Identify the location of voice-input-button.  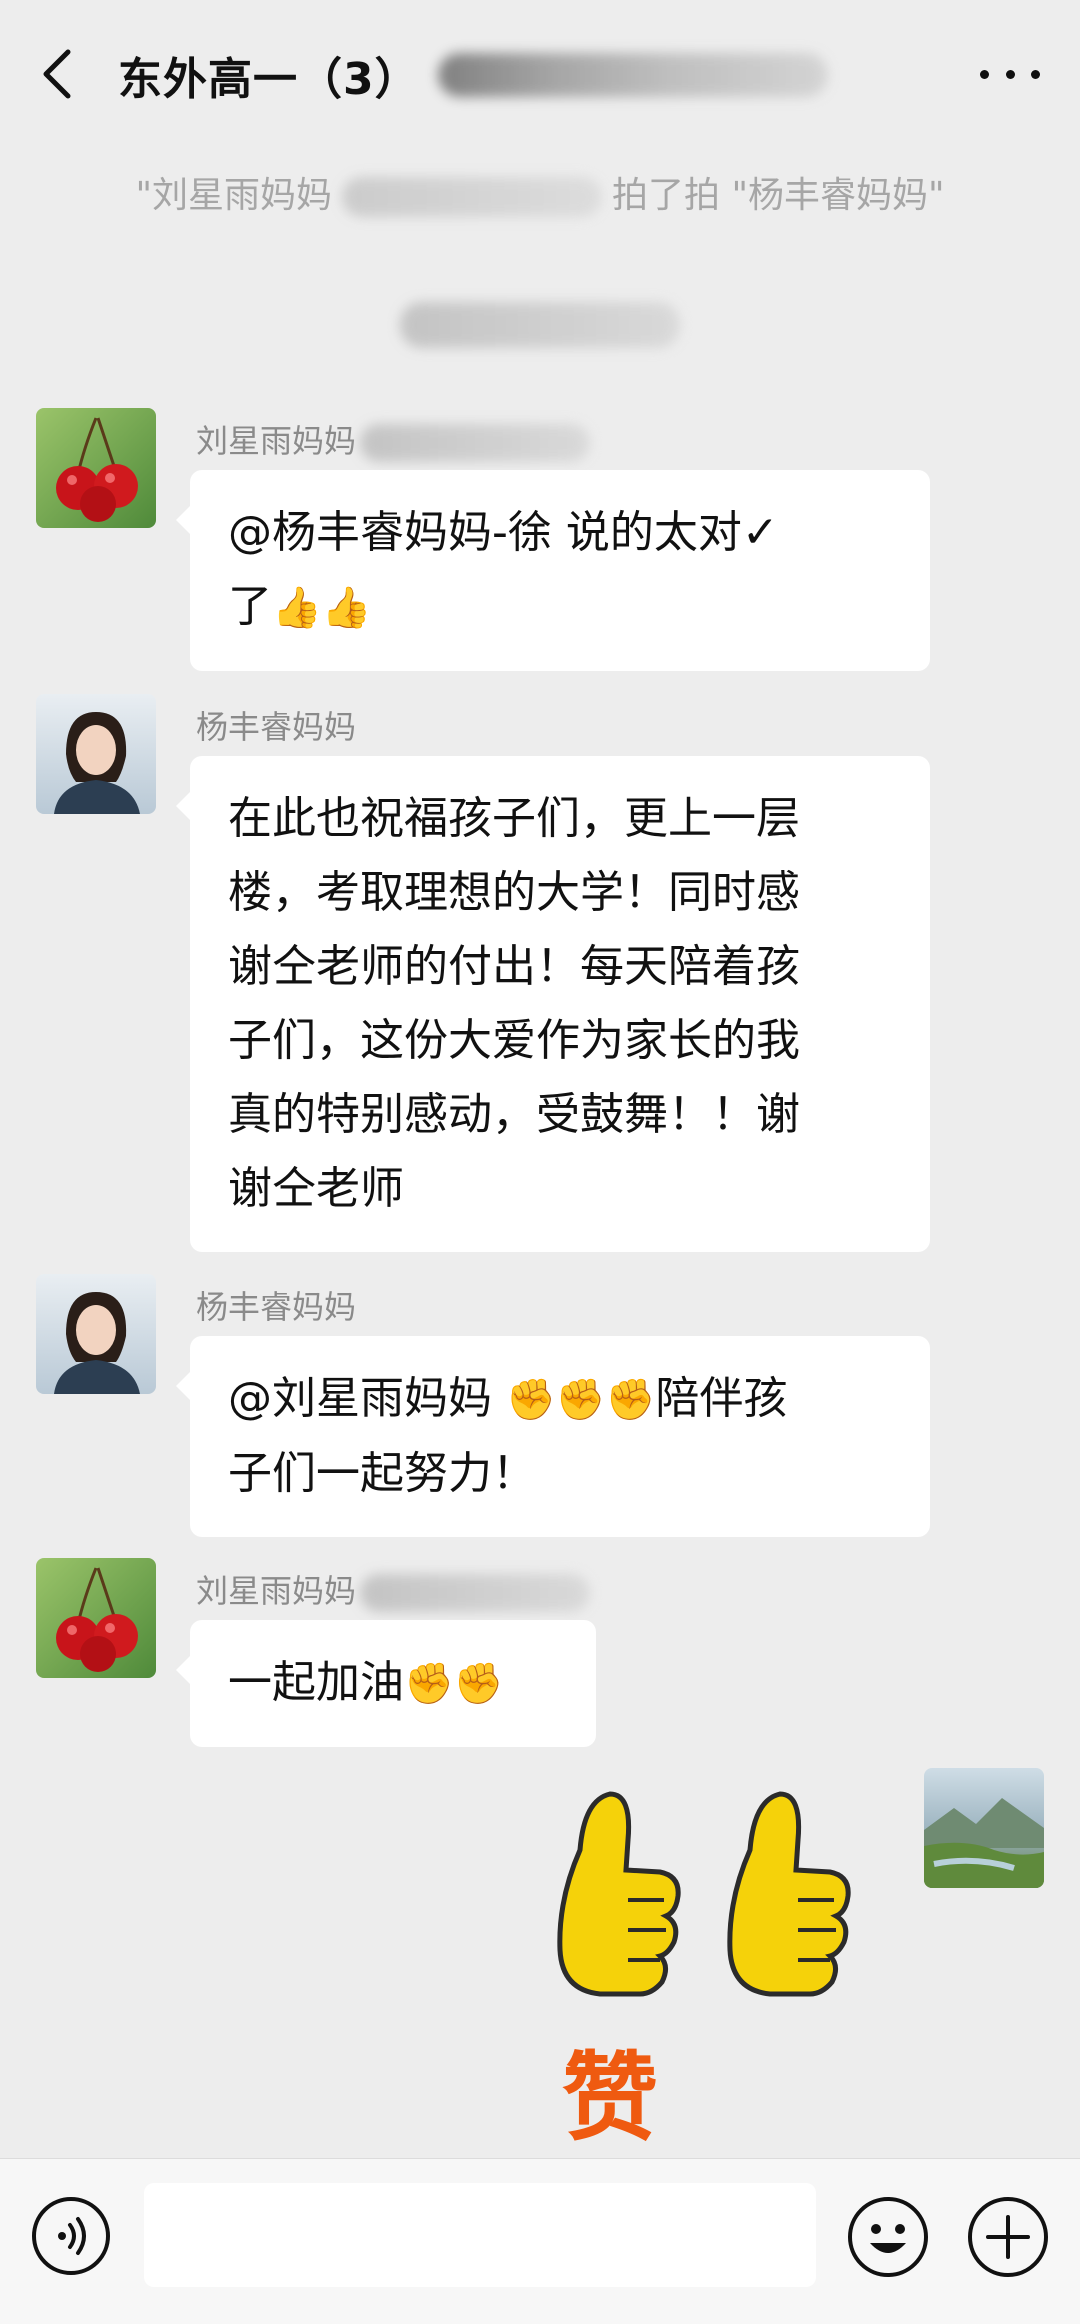
(71, 2236).